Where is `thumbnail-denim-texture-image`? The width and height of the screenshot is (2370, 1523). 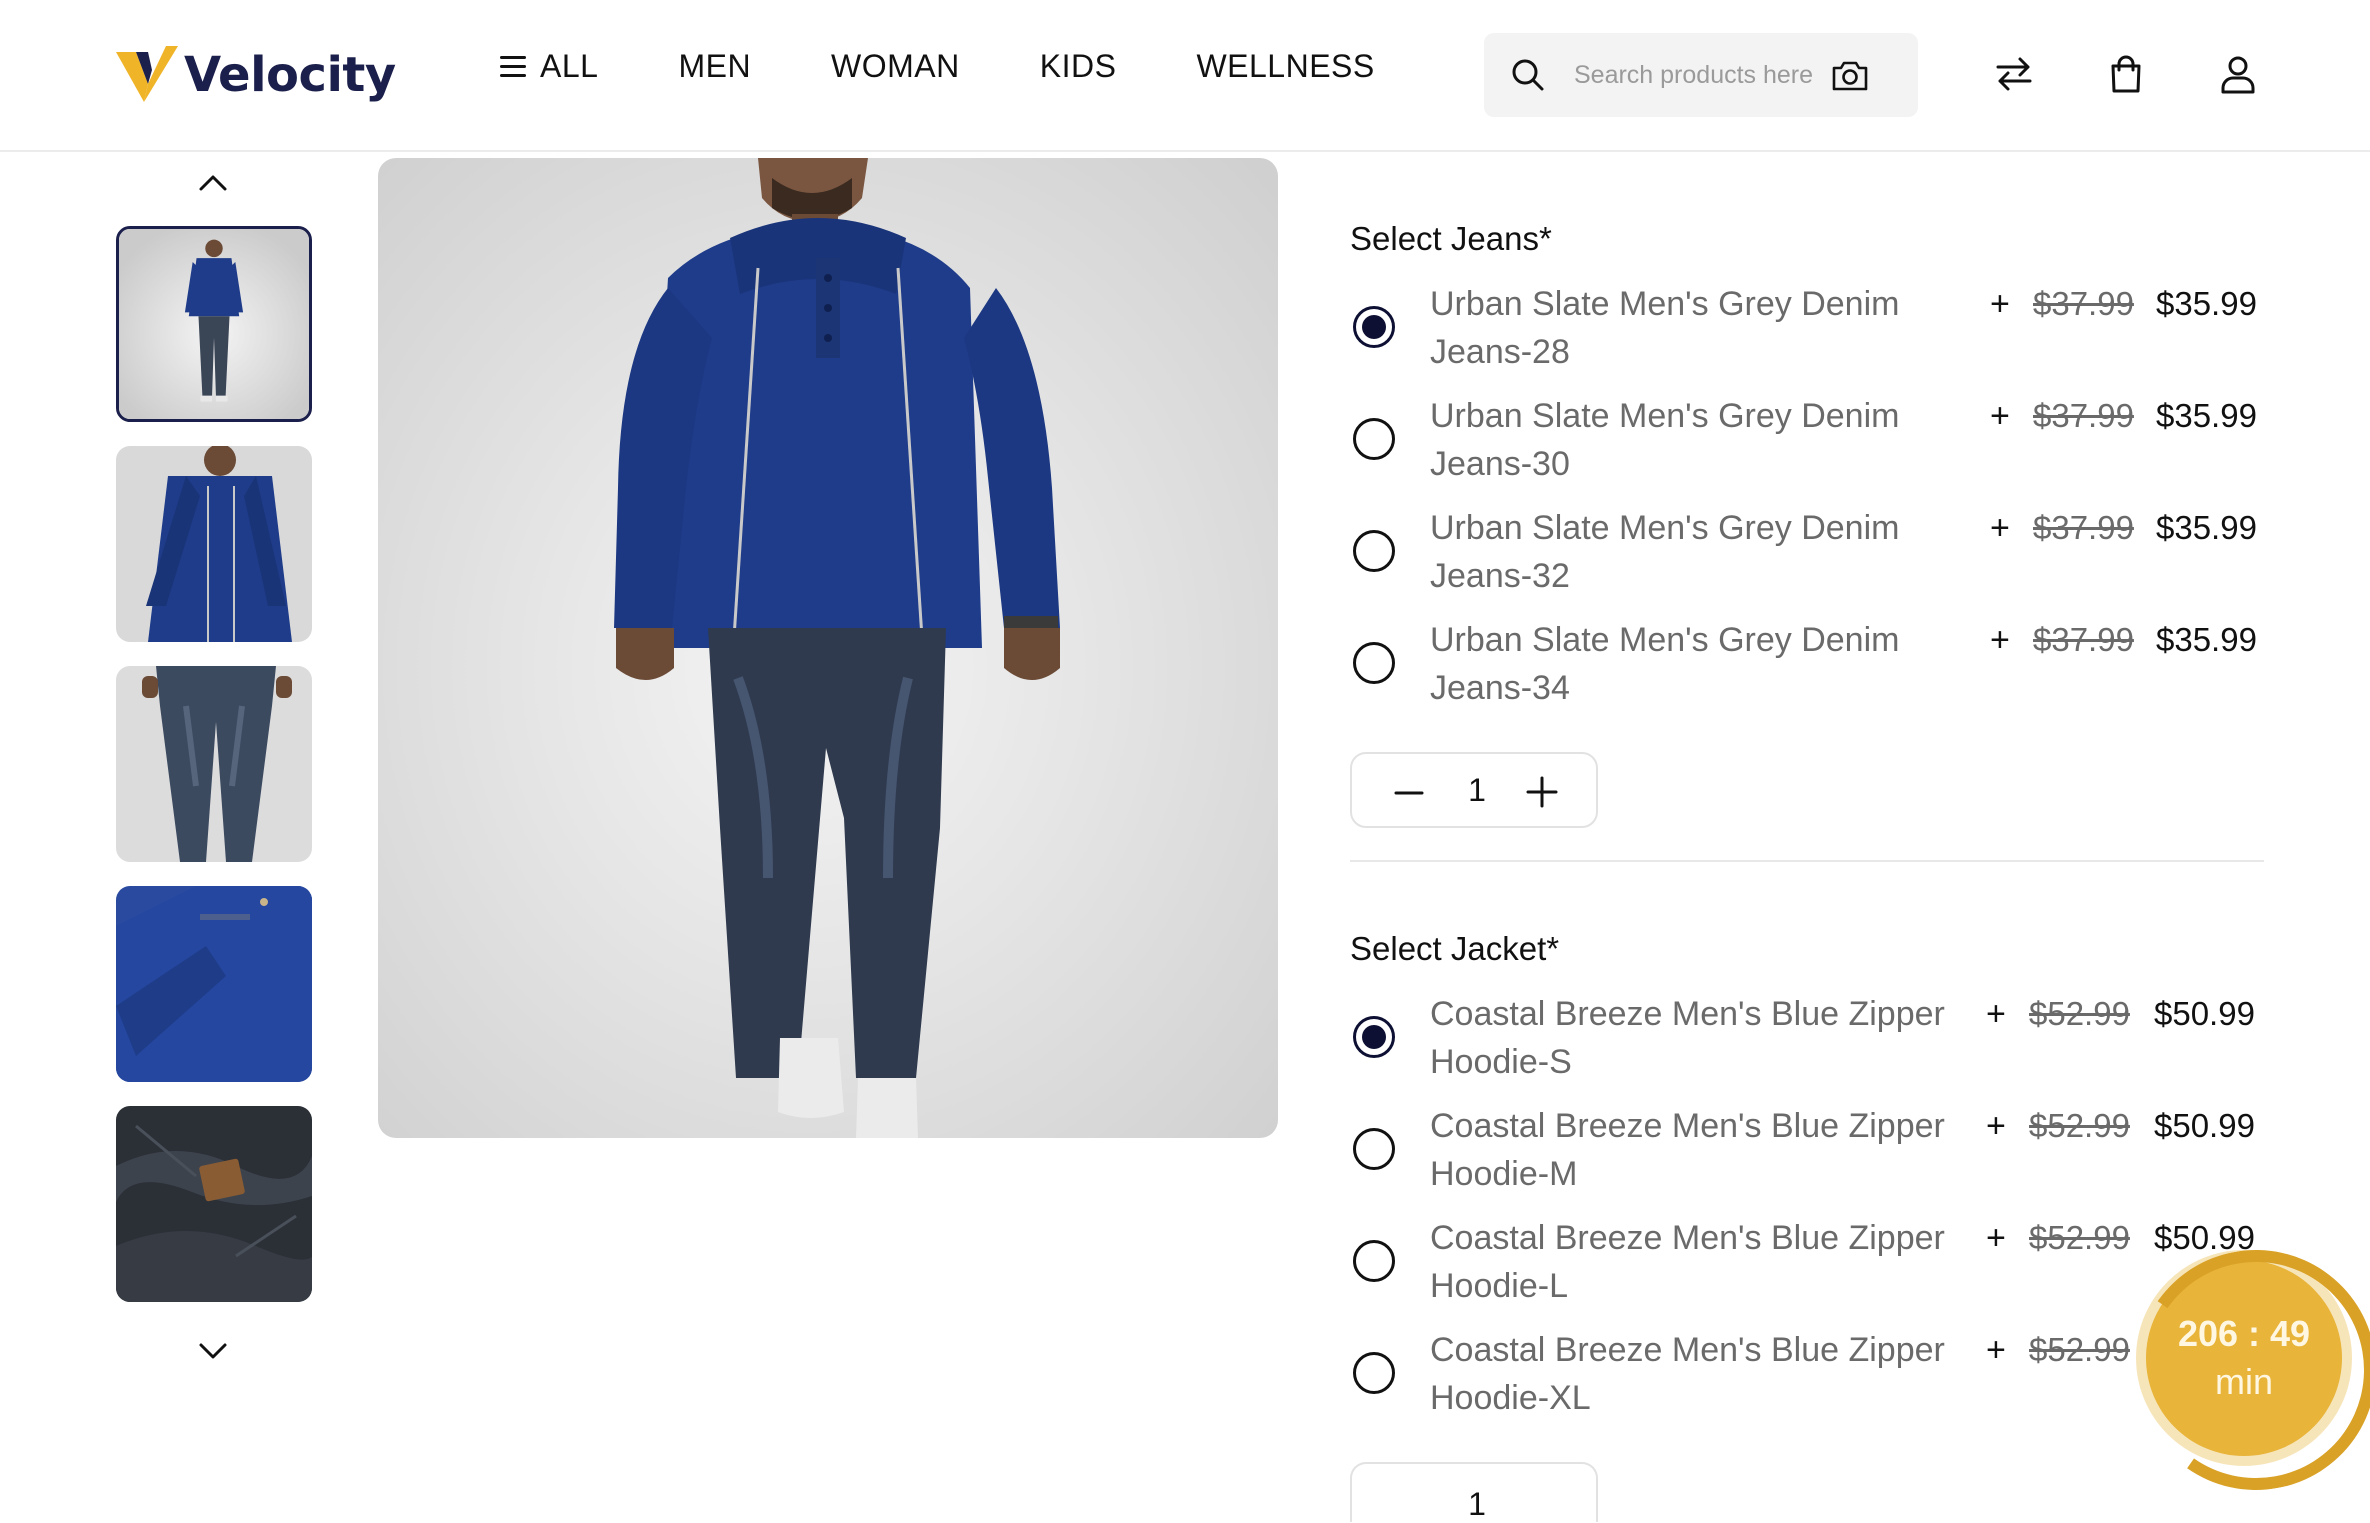 thumbnail-denim-texture-image is located at coordinates (214, 1204).